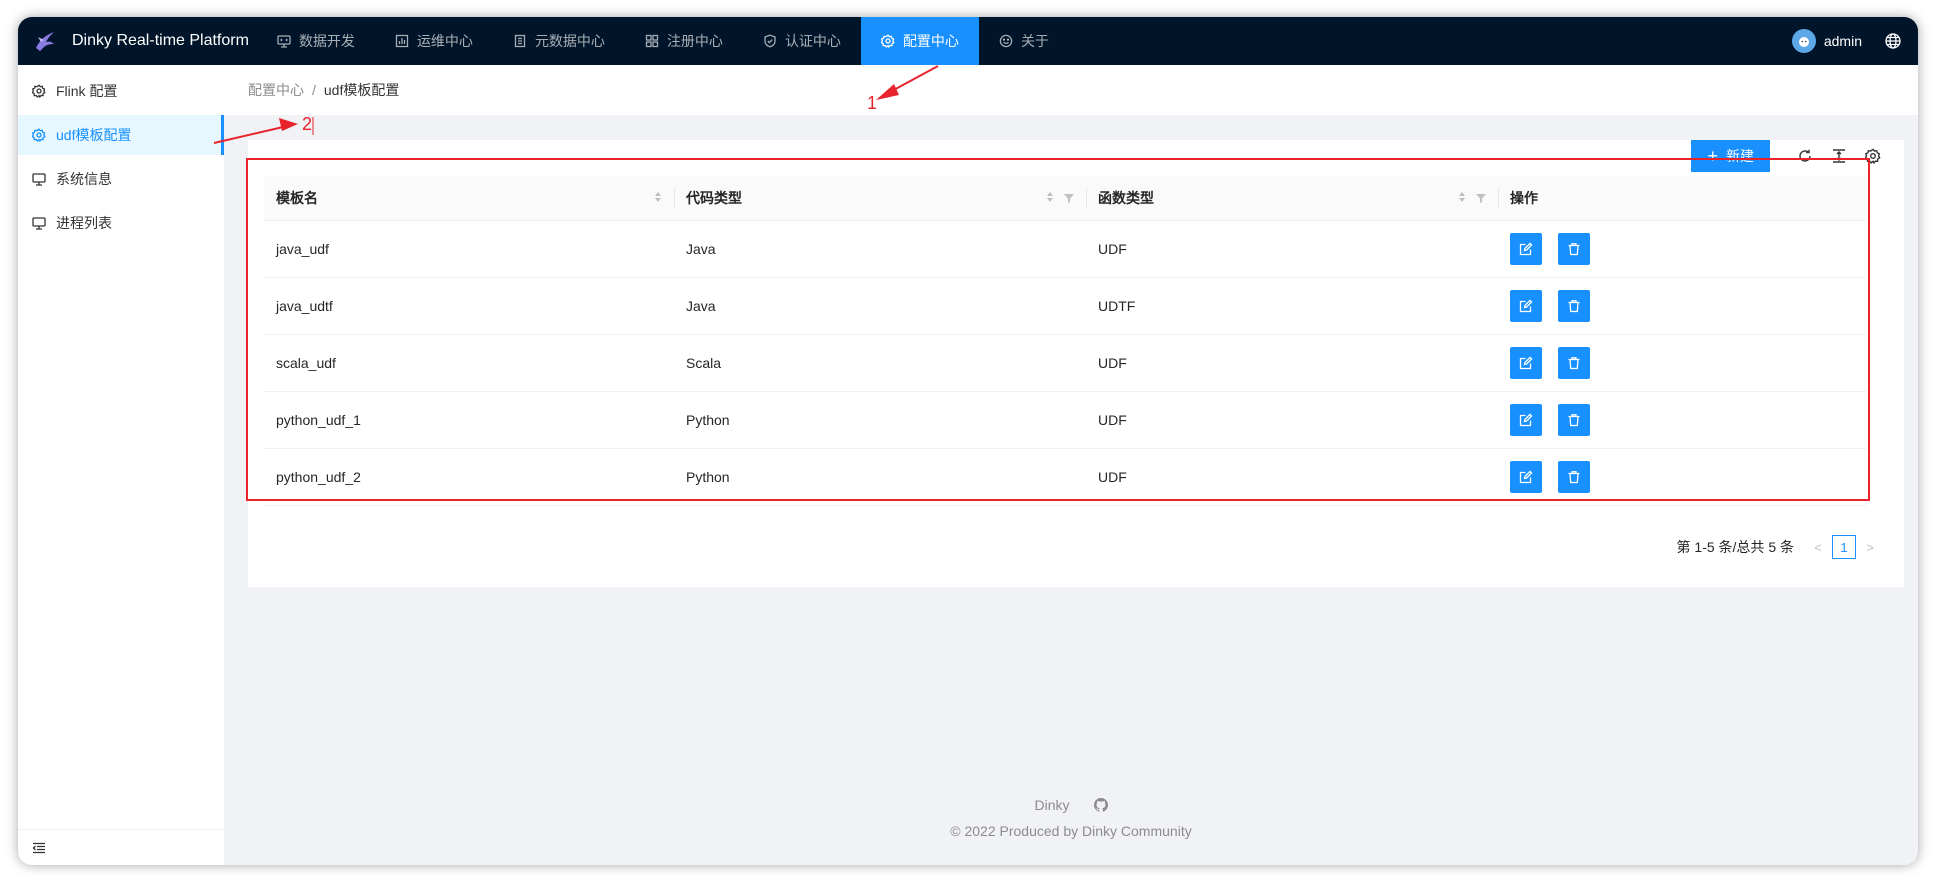 The image size is (1937, 882). Describe the element at coordinates (770, 41) in the screenshot. I see `shield-check-icon` at that location.